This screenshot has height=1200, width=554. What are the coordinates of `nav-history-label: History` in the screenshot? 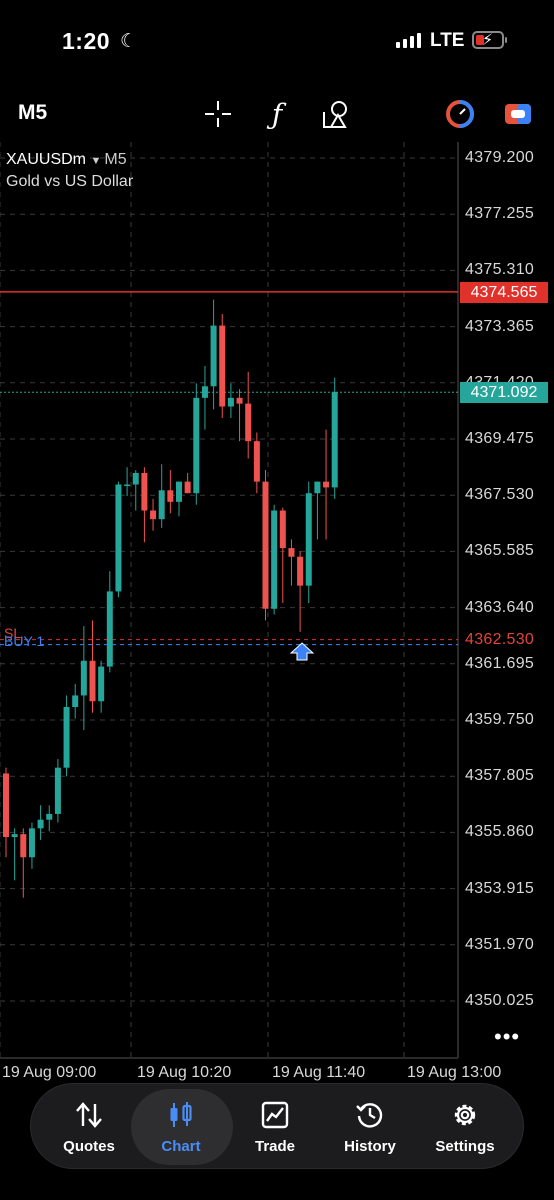 It's located at (370, 1146).